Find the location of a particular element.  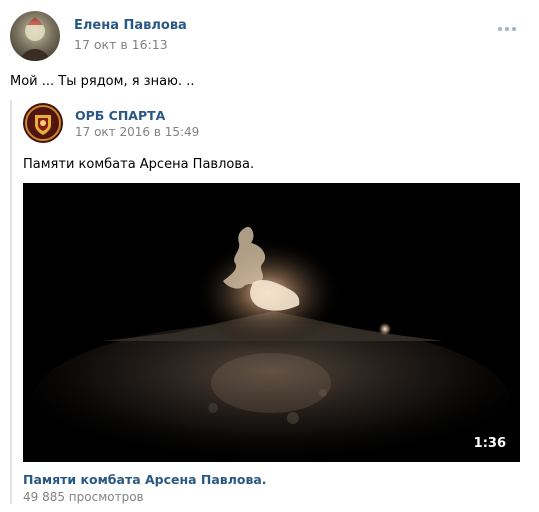

repost-date-link: 17 окт 2016 в 15:49 is located at coordinates (137, 132).